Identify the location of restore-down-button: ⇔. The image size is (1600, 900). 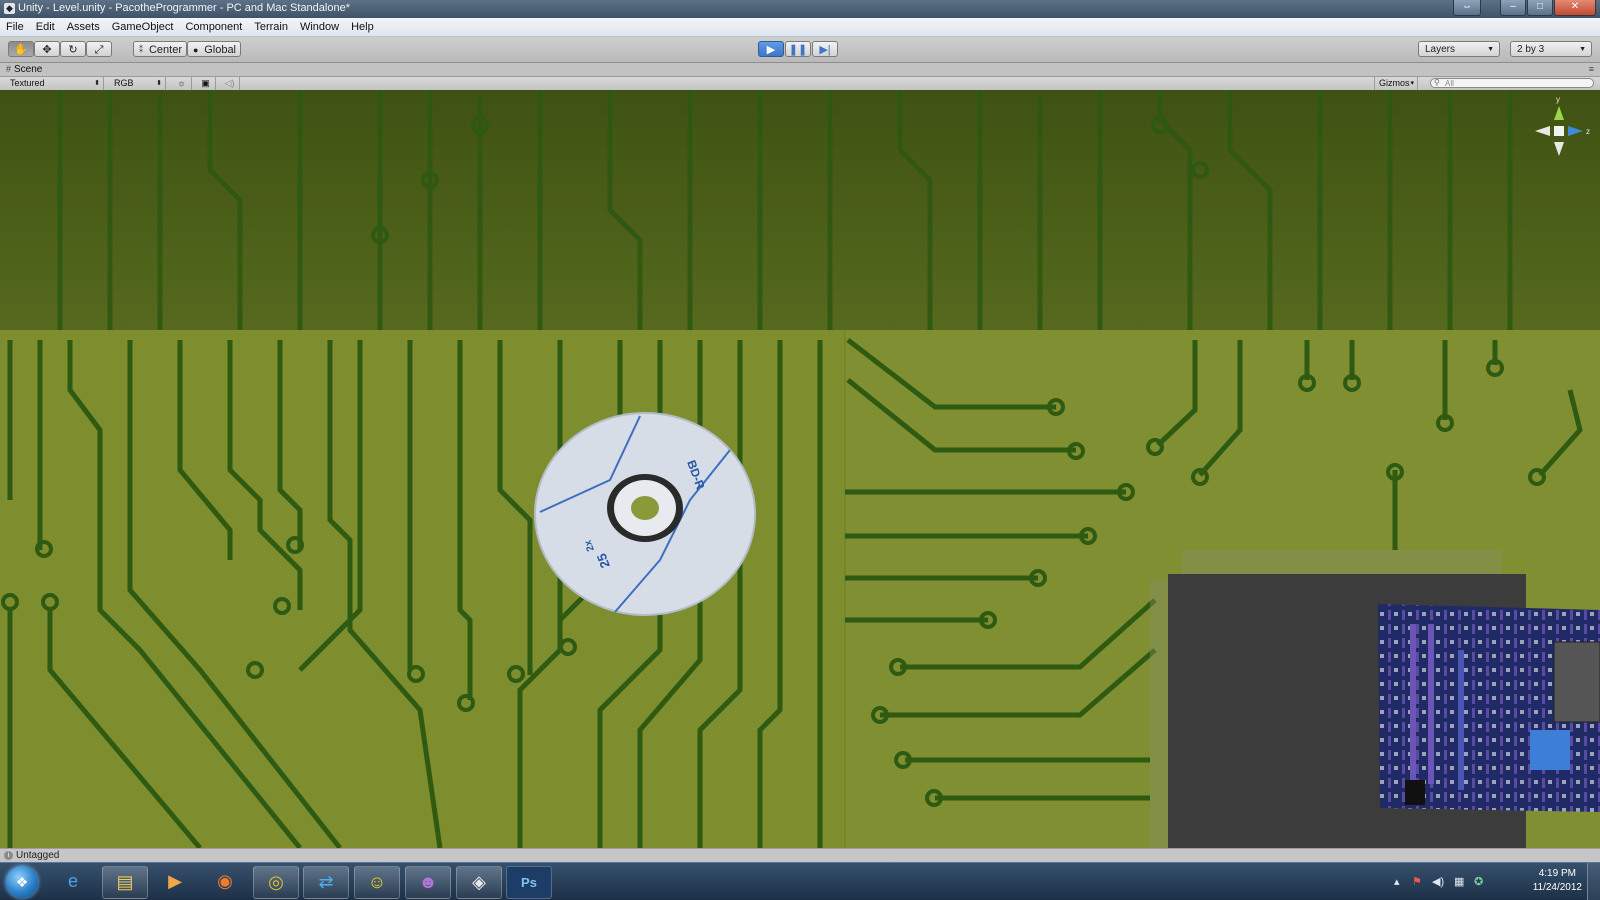
(1467, 8).